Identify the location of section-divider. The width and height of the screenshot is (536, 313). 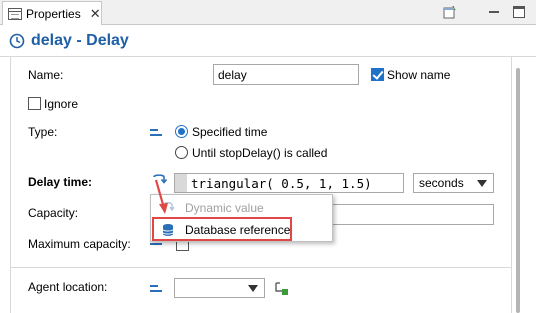
(261, 267).